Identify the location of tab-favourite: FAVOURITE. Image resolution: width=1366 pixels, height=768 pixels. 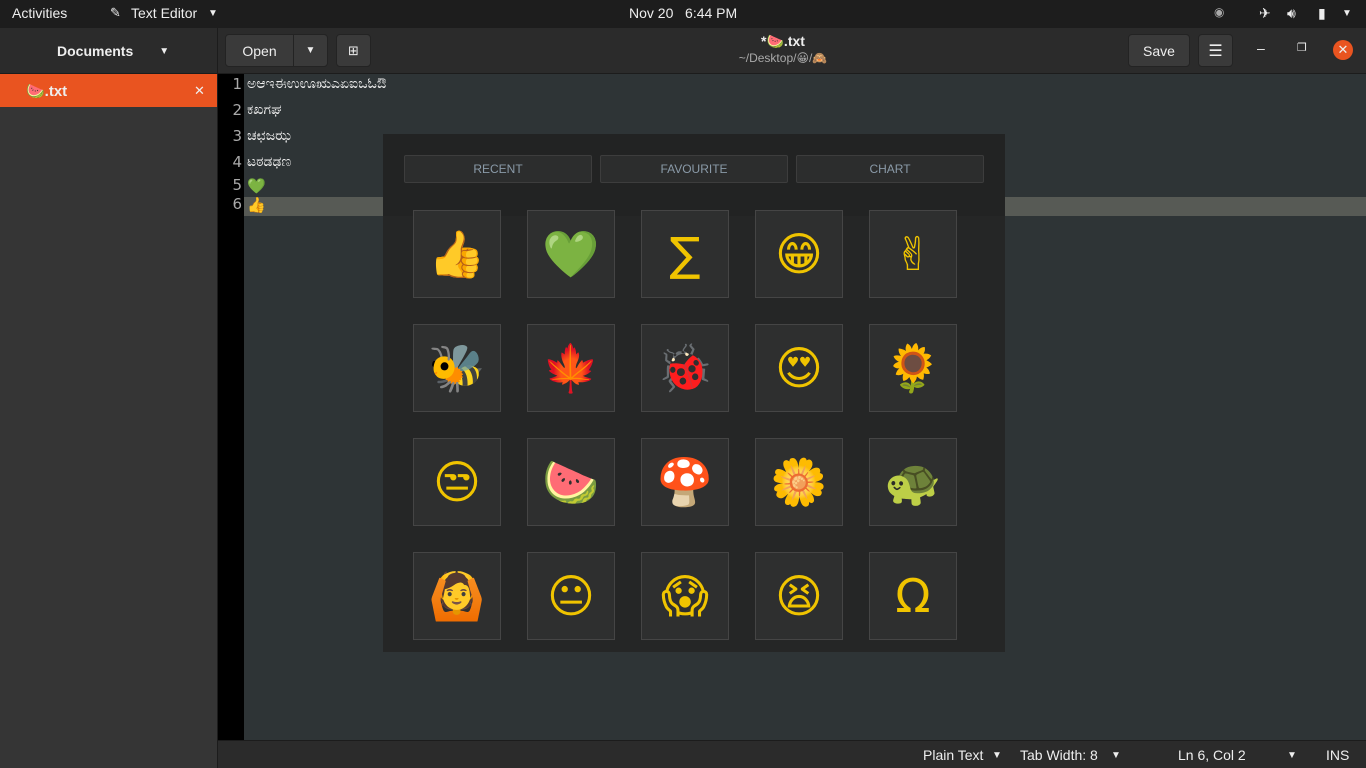
(694, 169).